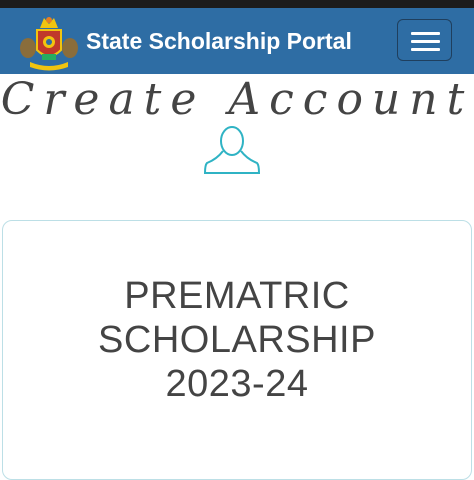  What do you see at coordinates (219, 41) in the screenshot?
I see `brand-title: State Scholarship Portal` at bounding box center [219, 41].